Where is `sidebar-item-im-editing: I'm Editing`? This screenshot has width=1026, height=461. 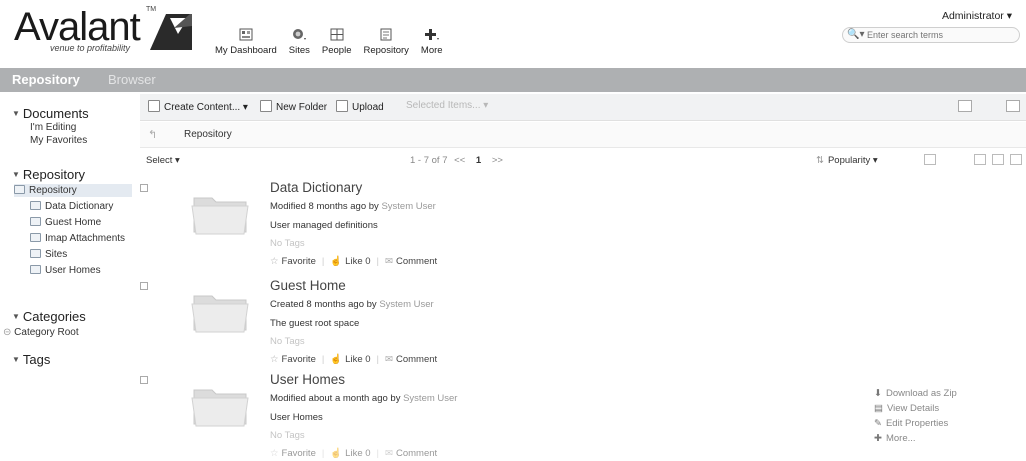 sidebar-item-im-editing: I'm Editing is located at coordinates (53, 127).